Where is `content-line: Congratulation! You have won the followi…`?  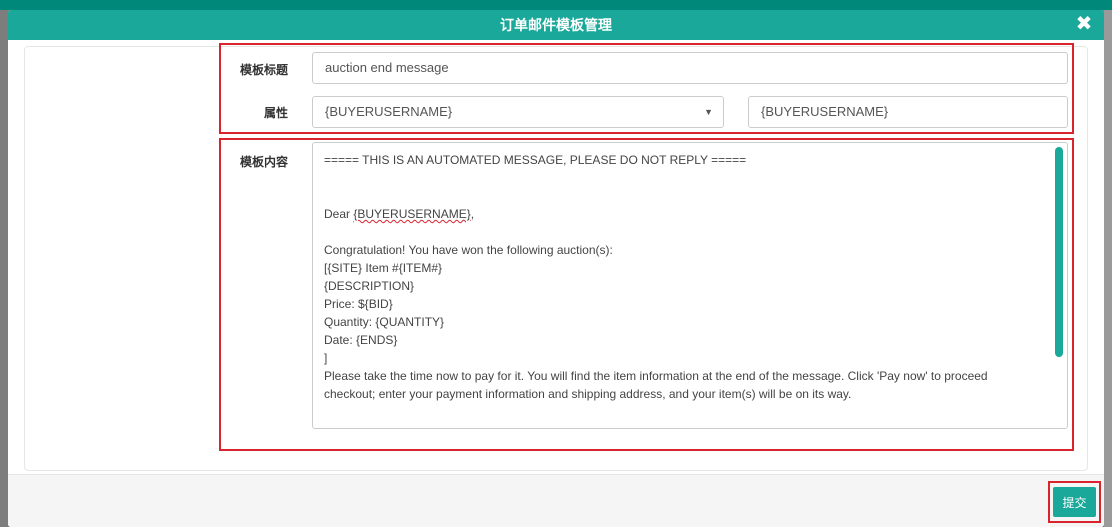
content-line: Congratulation! You have won the followi… is located at coordinates (468, 250).